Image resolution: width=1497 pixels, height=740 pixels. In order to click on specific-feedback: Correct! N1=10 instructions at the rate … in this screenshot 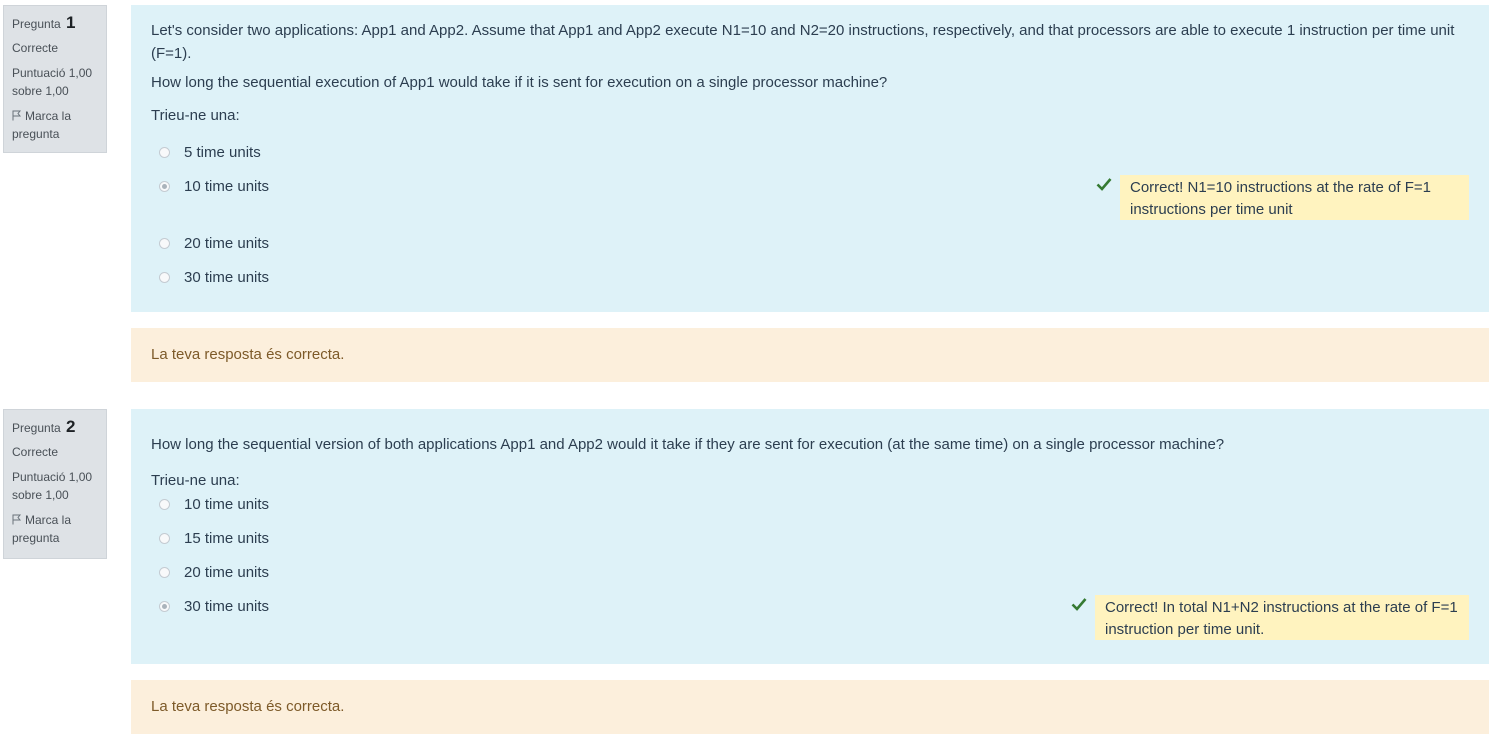, I will do `click(1294, 197)`.